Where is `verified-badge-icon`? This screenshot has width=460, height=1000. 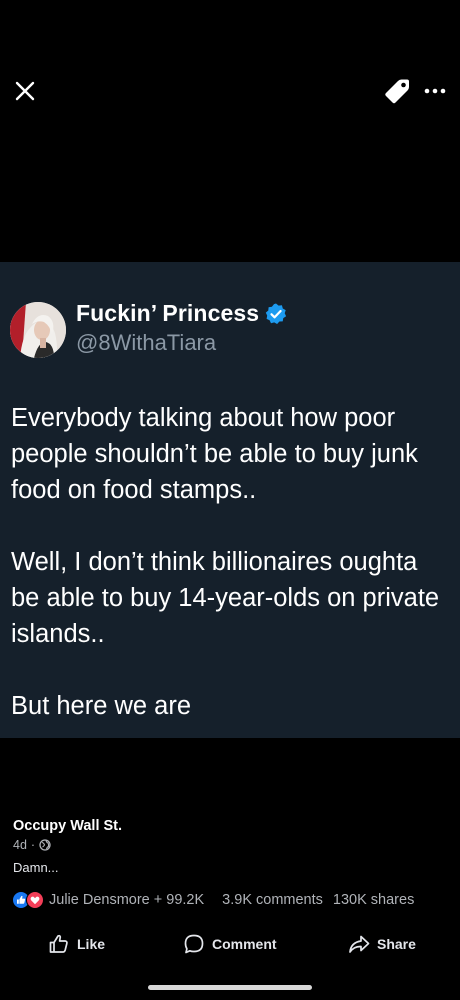 verified-badge-icon is located at coordinates (276, 313).